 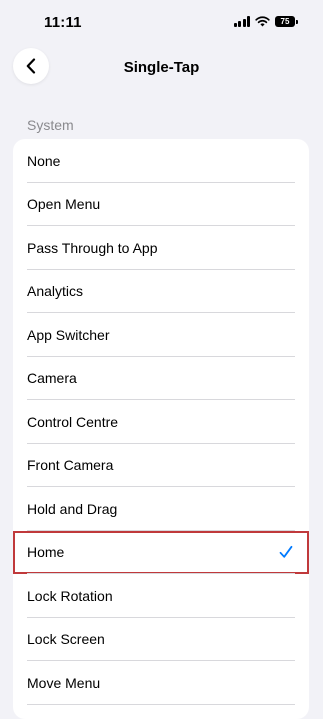 What do you see at coordinates (64, 682) in the screenshot?
I see `option-label: Move Menu` at bounding box center [64, 682].